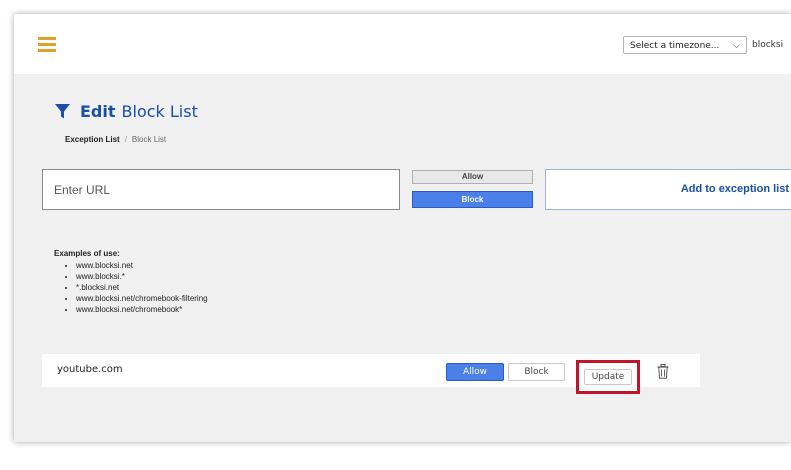 This screenshot has height=470, width=791. Describe the element at coordinates (142, 276) in the screenshot. I see `example-item: www.blocksi.*` at that location.